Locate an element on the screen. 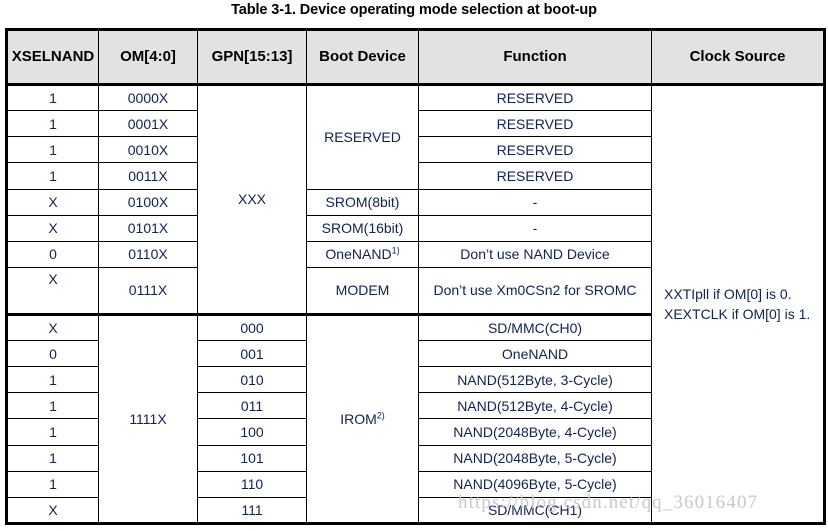  cell-boot-device-label: OneNAND is located at coordinates (358, 254).